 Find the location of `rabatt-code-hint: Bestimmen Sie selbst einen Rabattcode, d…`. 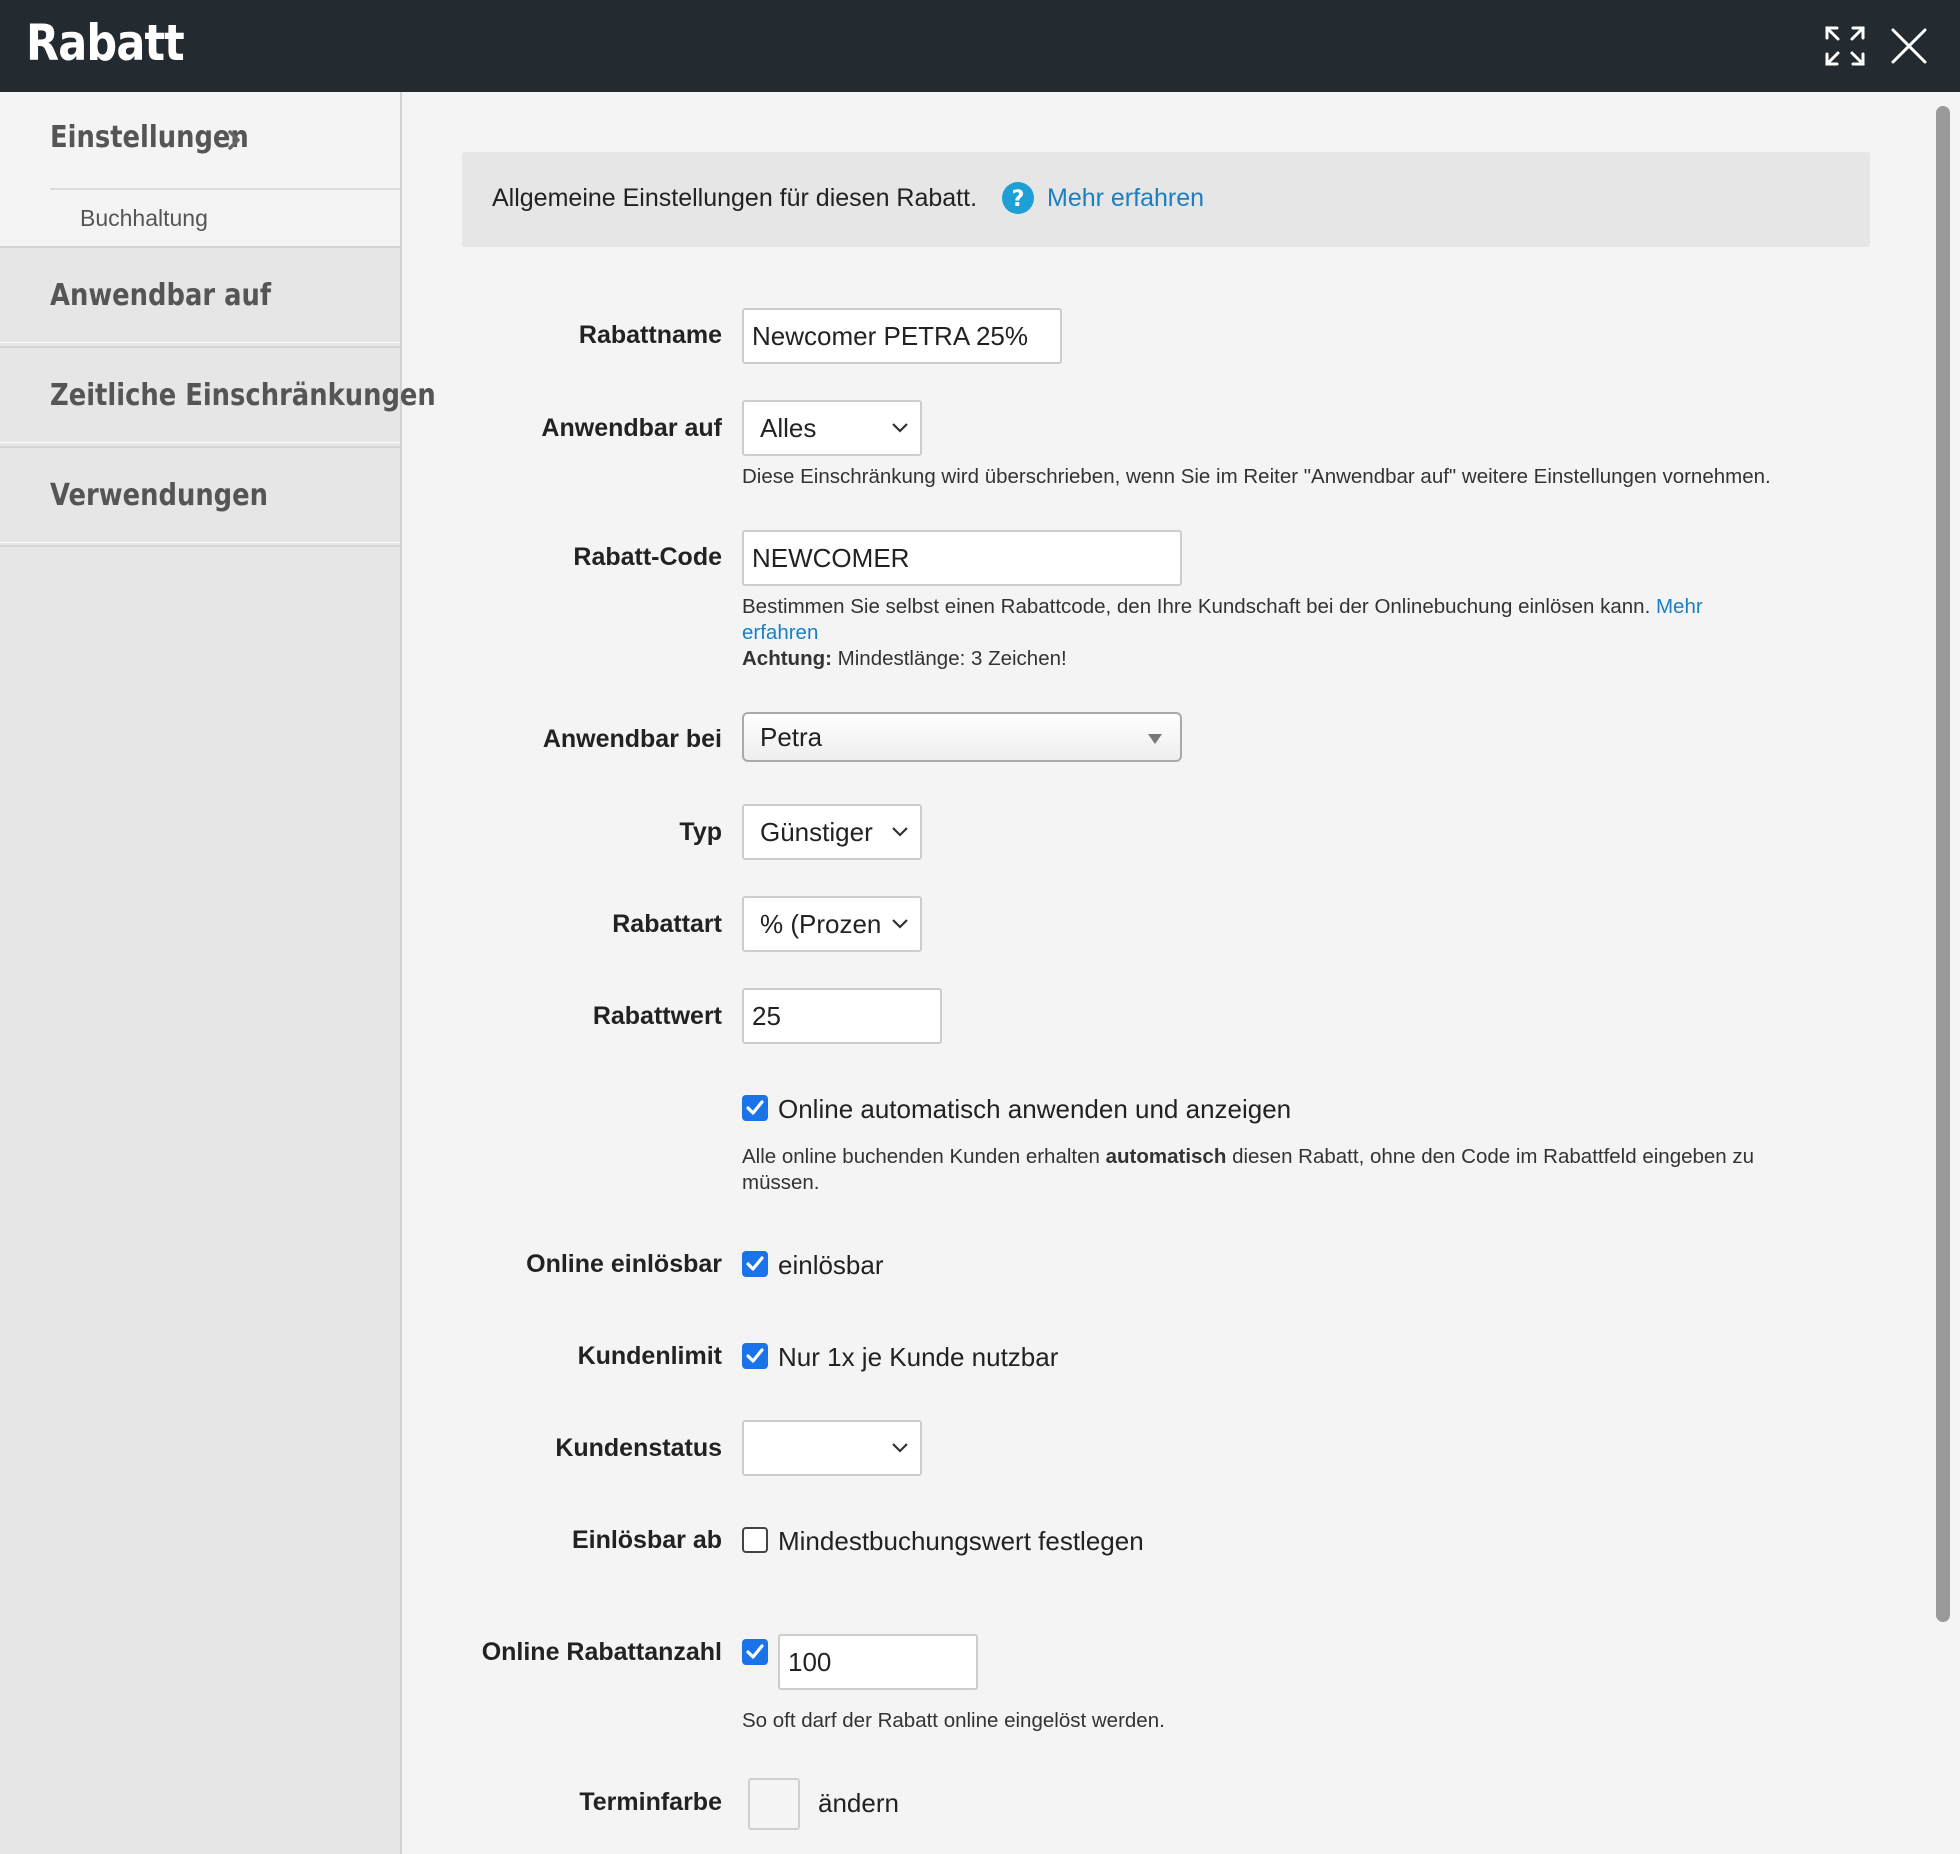

rabatt-code-hint: Bestimmen Sie selbst einen Rabattcode, d… is located at coordinates (1312, 633).